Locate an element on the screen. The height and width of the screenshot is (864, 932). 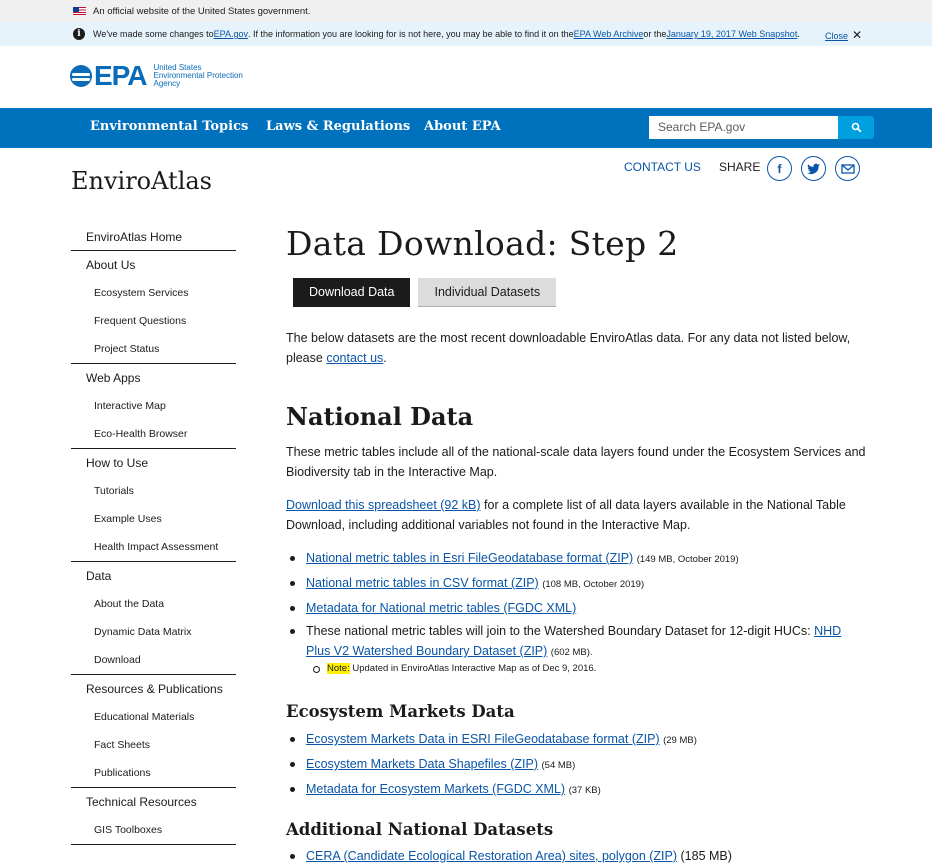
email-icon is located at coordinates (847, 168).